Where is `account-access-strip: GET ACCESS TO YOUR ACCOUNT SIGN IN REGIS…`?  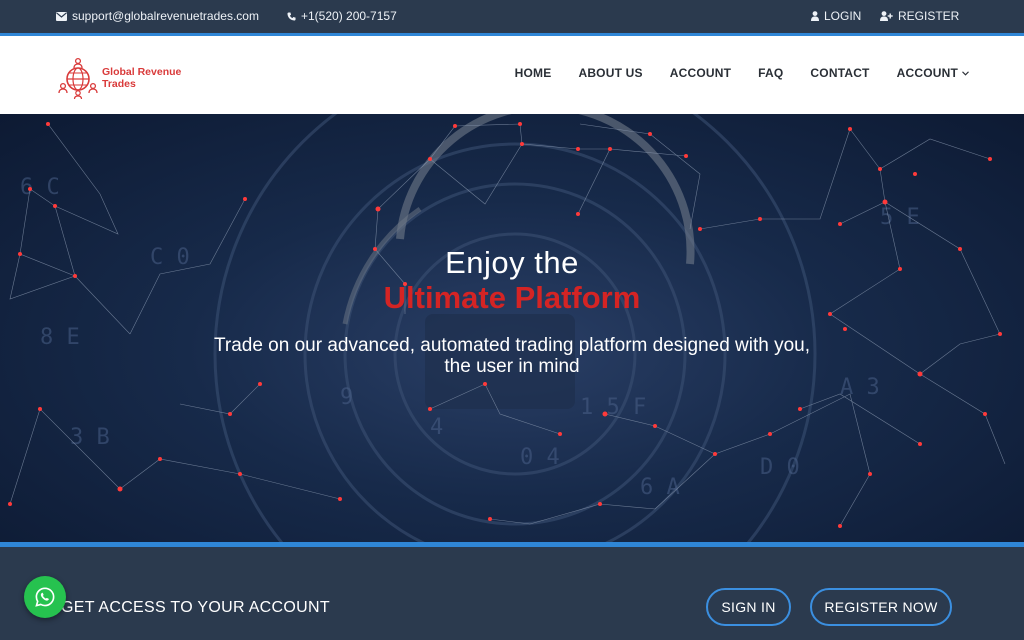 account-access-strip: GET ACCESS TO YOUR ACCOUNT SIGN IN REGIS… is located at coordinates (512, 593).